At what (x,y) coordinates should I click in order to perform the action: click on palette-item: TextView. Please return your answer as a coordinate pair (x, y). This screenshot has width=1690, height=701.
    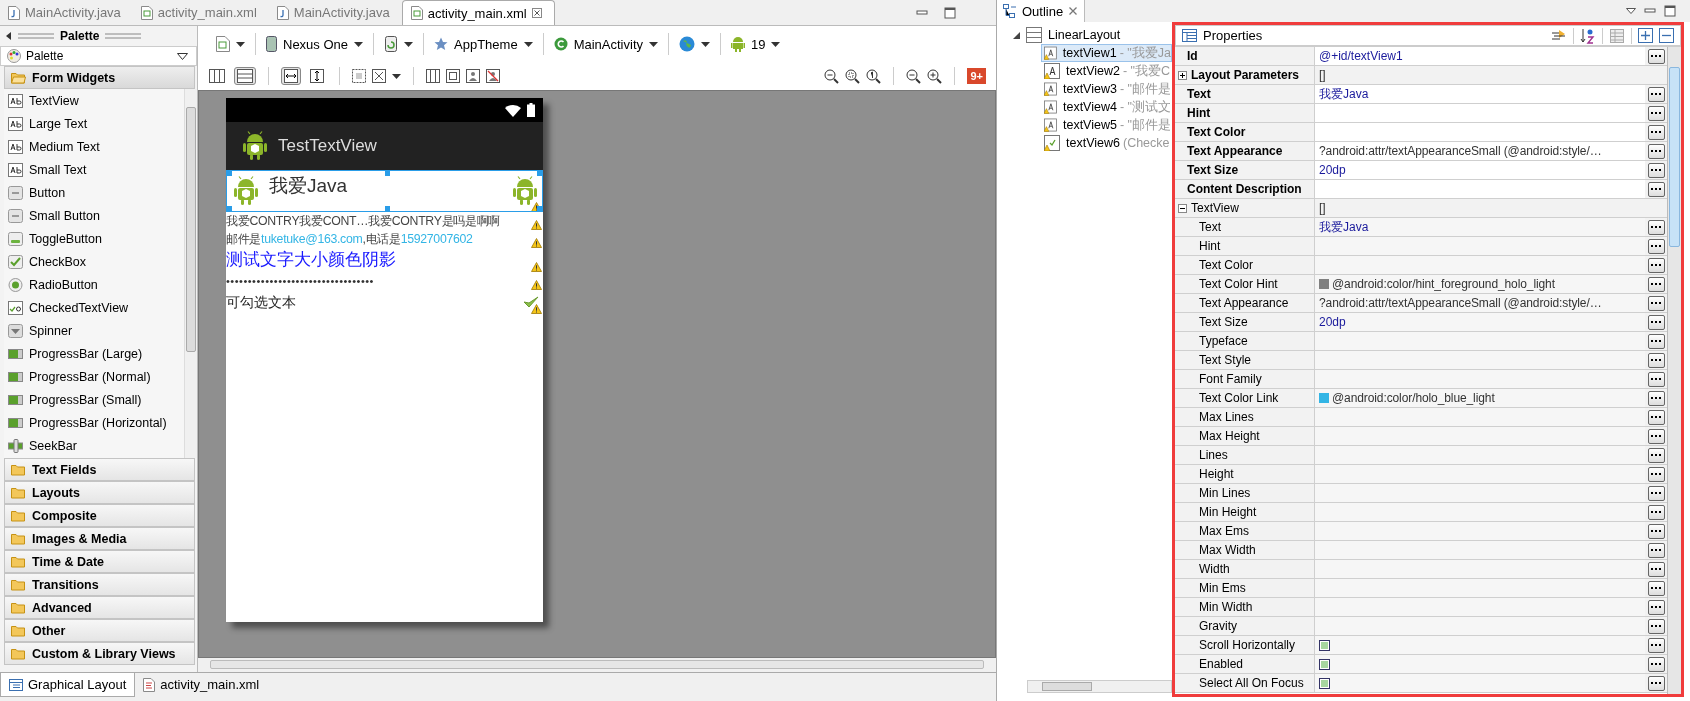
    Looking at the image, I should click on (94, 100).